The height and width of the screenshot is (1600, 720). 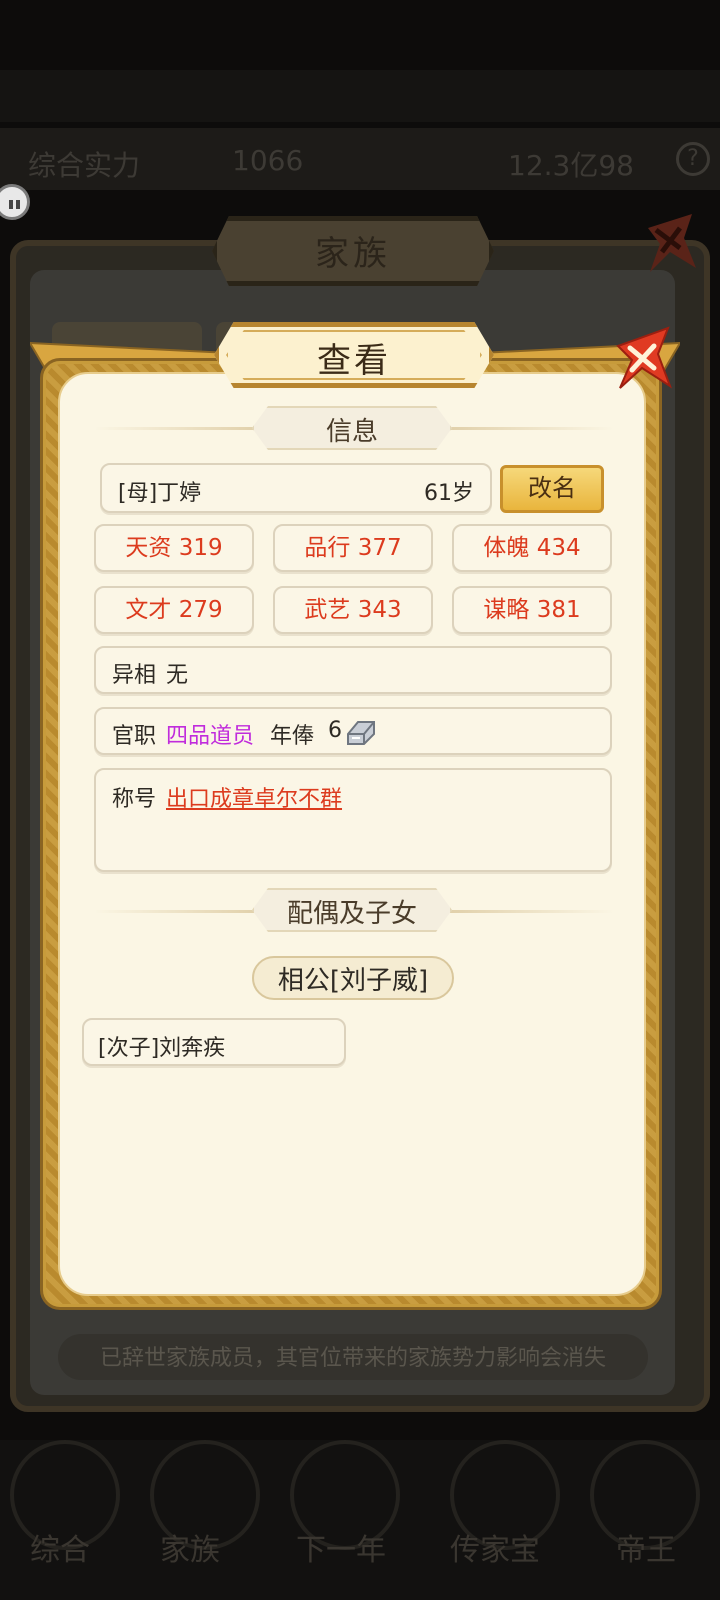 I want to click on dialog-title: 查看, so click(x=354, y=361).